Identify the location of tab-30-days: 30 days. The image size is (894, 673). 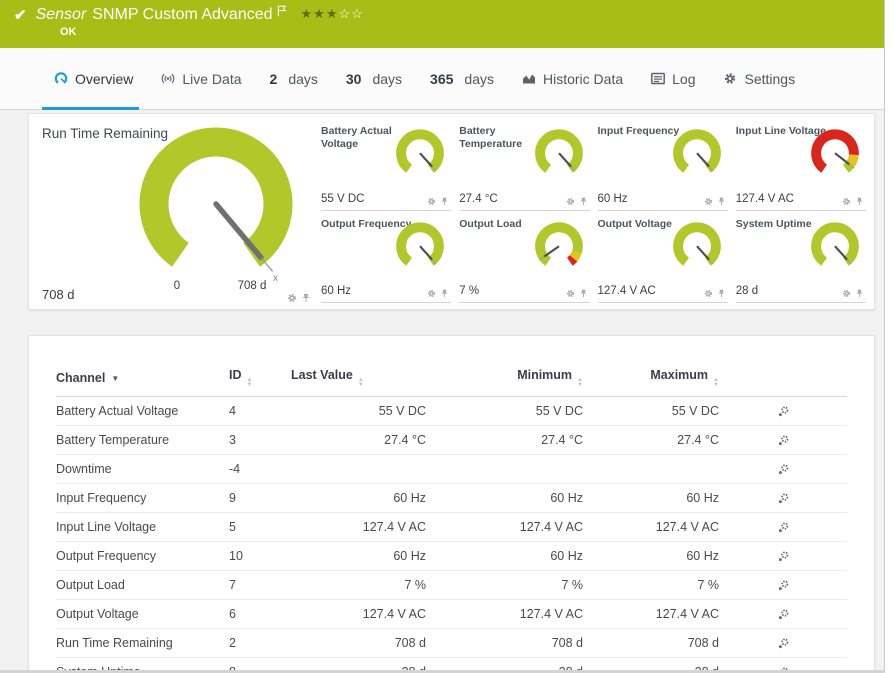
(374, 78).